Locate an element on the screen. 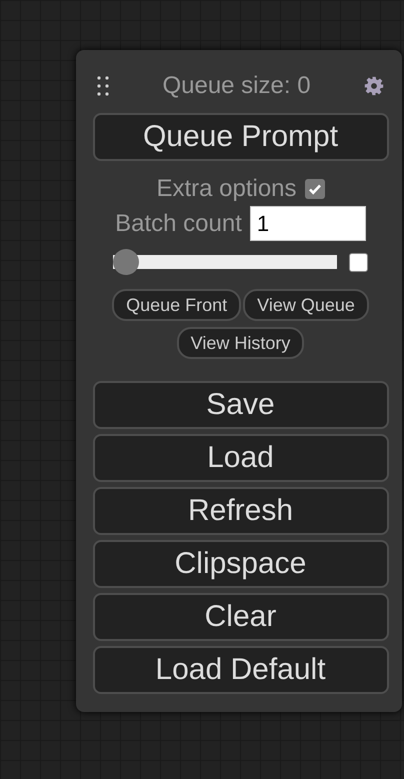 This screenshot has width=404, height=779. batch-count-field: 1 is located at coordinates (308, 223).